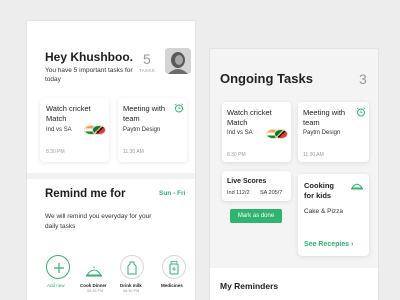  I want to click on reminder-item-medicines, so click(174, 267).